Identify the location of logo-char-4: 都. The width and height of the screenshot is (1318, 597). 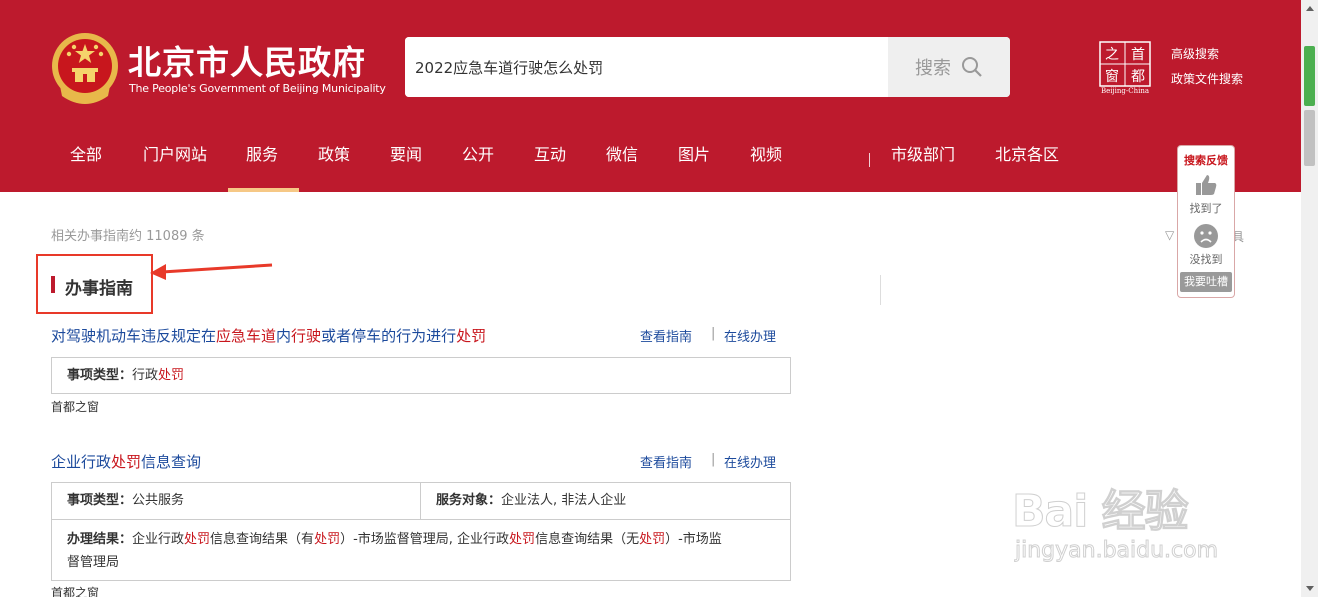
(1138, 77).